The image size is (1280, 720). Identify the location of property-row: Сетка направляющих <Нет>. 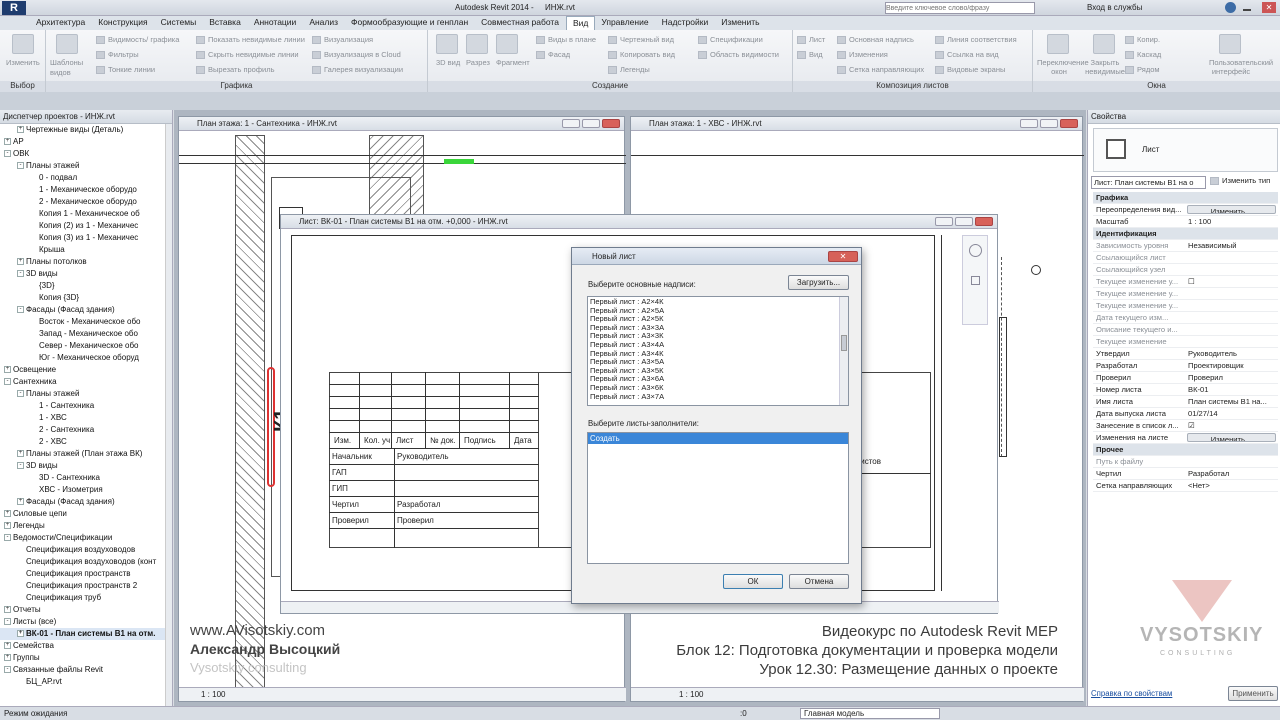
(1185, 486).